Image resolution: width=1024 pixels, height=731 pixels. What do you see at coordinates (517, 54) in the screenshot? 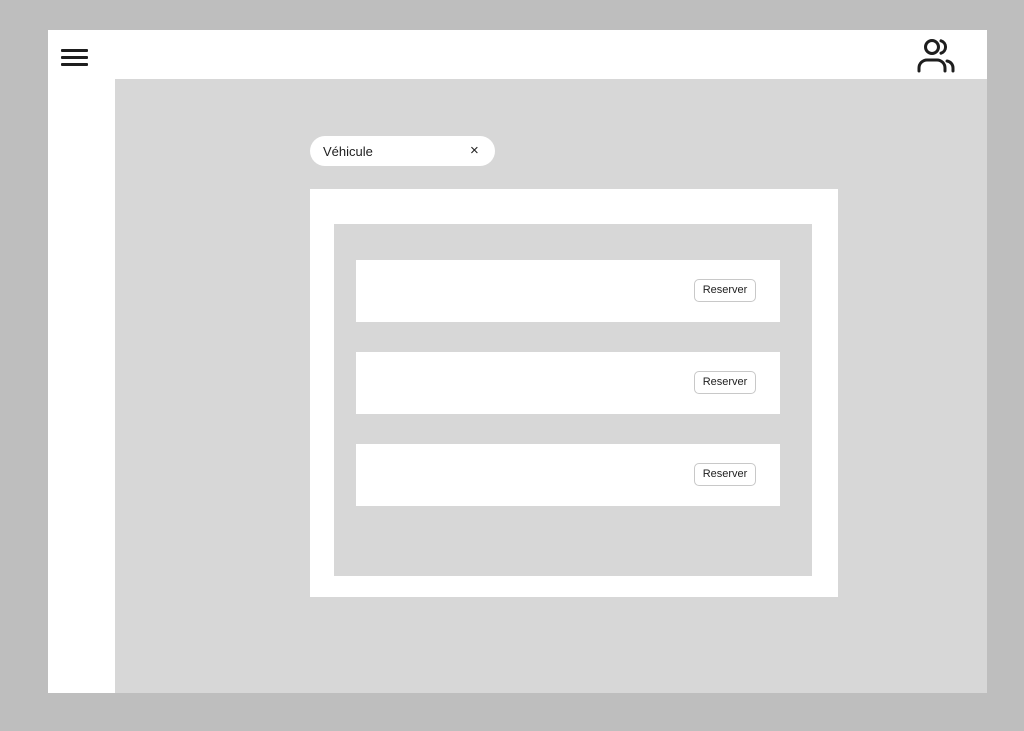
I see `top-bar` at bounding box center [517, 54].